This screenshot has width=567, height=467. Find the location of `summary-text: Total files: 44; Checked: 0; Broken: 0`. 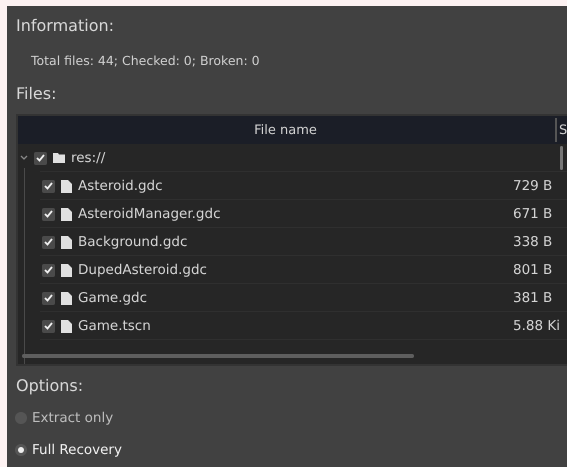

summary-text: Total files: 44; Checked: 0; Broken: 0 is located at coordinates (146, 60).